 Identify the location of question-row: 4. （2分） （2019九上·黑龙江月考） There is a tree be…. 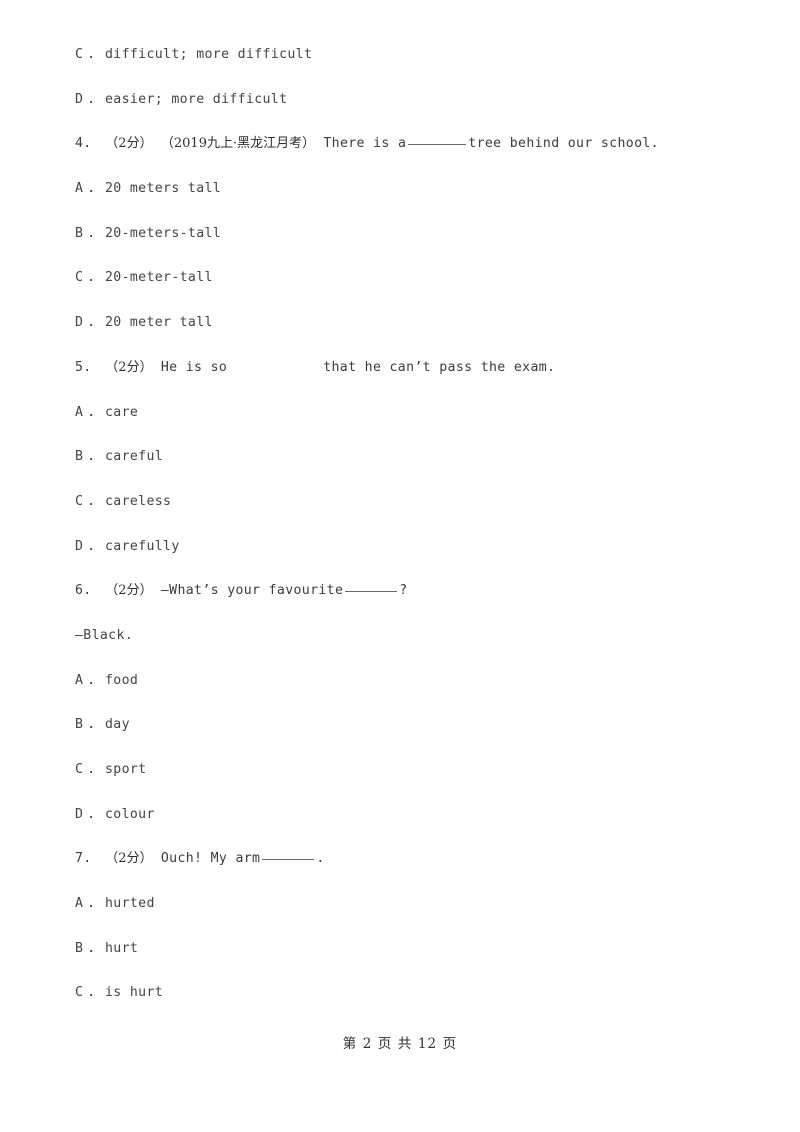
(407, 155).